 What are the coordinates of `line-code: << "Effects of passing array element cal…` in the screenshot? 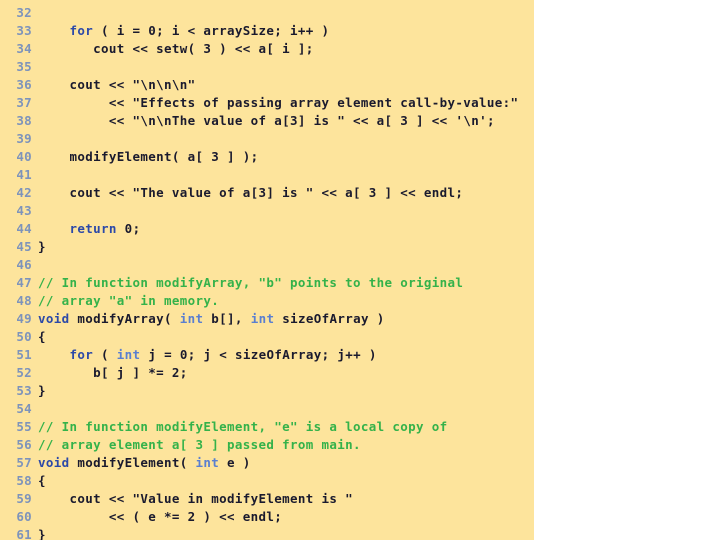 It's located at (278, 103).